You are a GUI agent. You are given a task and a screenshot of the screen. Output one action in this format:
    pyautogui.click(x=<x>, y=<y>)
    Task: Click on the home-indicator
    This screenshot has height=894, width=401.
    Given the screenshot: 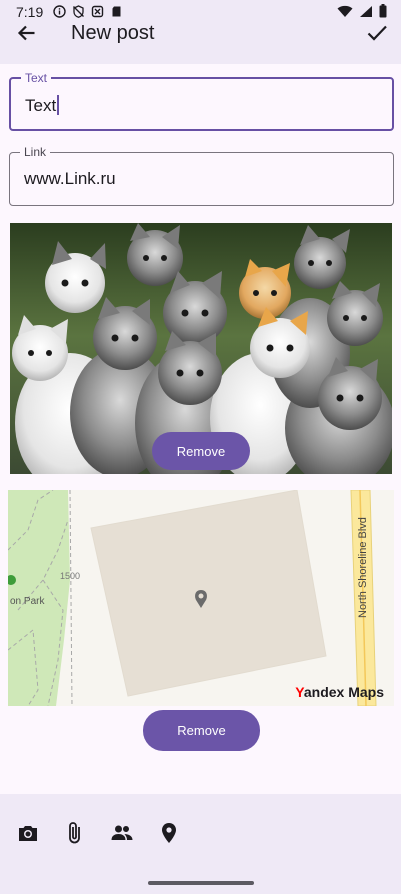 What is the action you would take?
    pyautogui.click(x=201, y=883)
    